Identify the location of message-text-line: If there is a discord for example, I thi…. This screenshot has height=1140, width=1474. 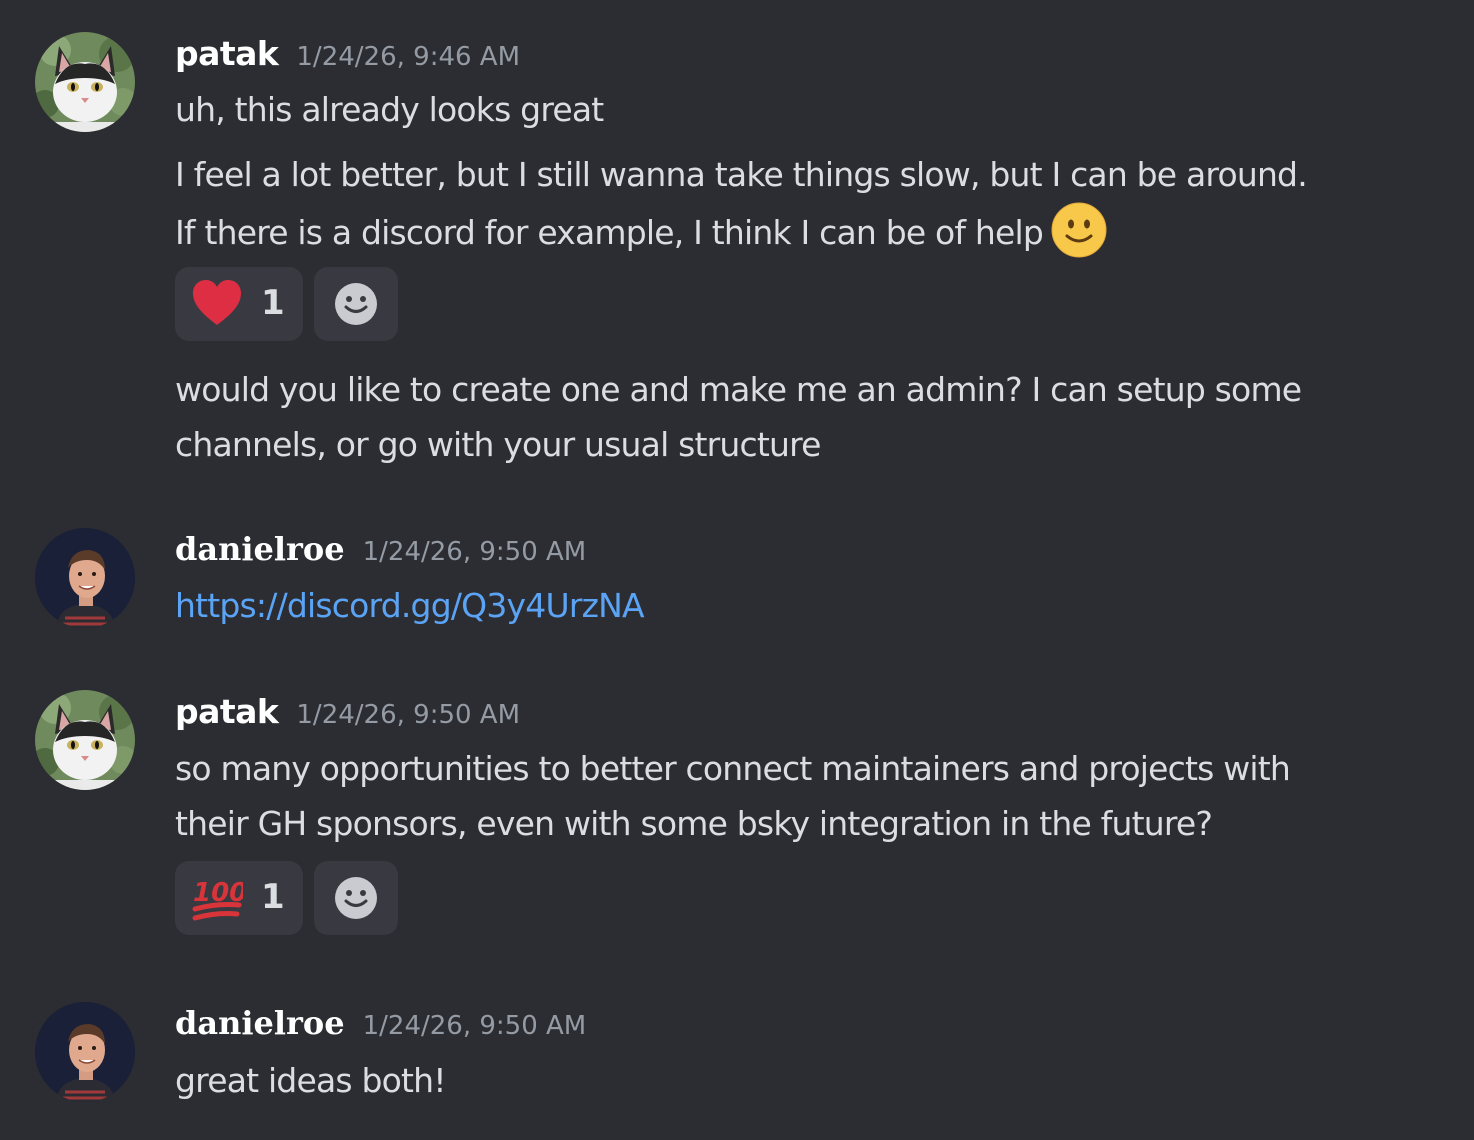
(609, 232).